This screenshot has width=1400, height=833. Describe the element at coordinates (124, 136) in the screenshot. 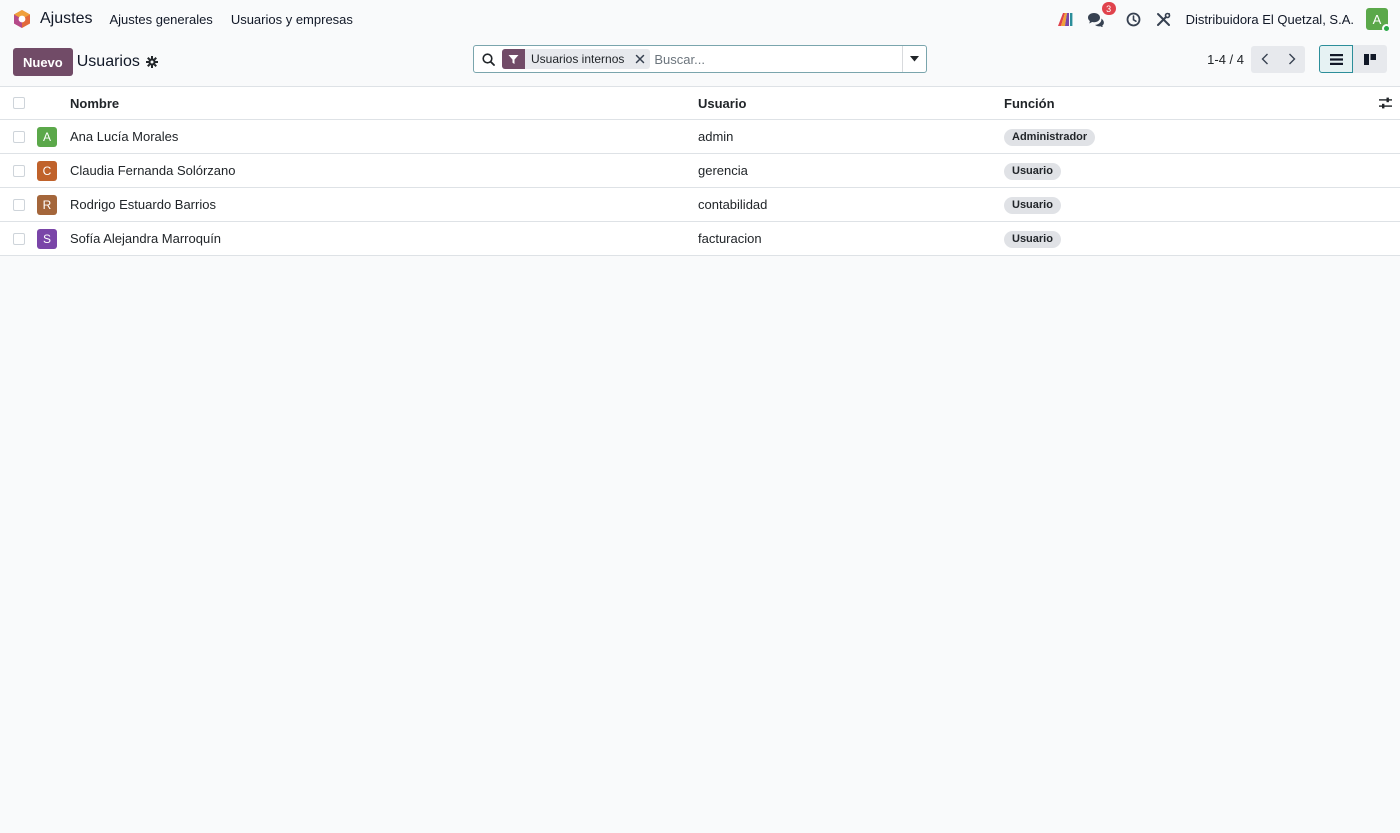

I see `user-name: Ana Lucía Morales` at that location.